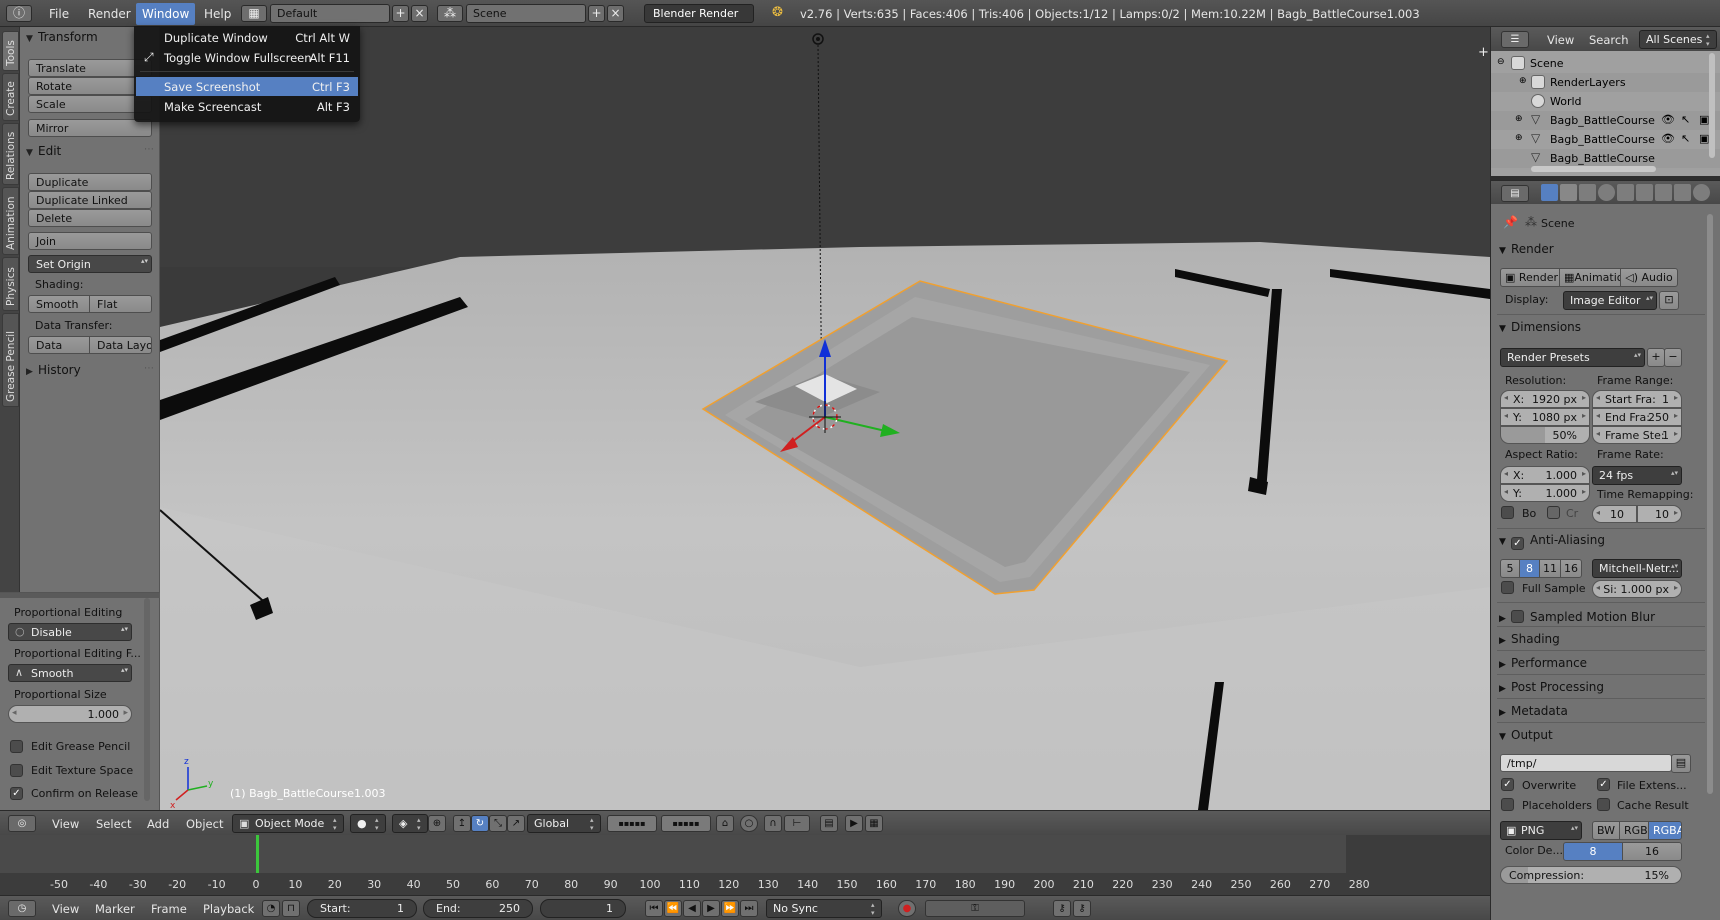 Image resolution: width=1720 pixels, height=920 pixels. What do you see at coordinates (113, 824) in the screenshot?
I see `menu-select: Select` at bounding box center [113, 824].